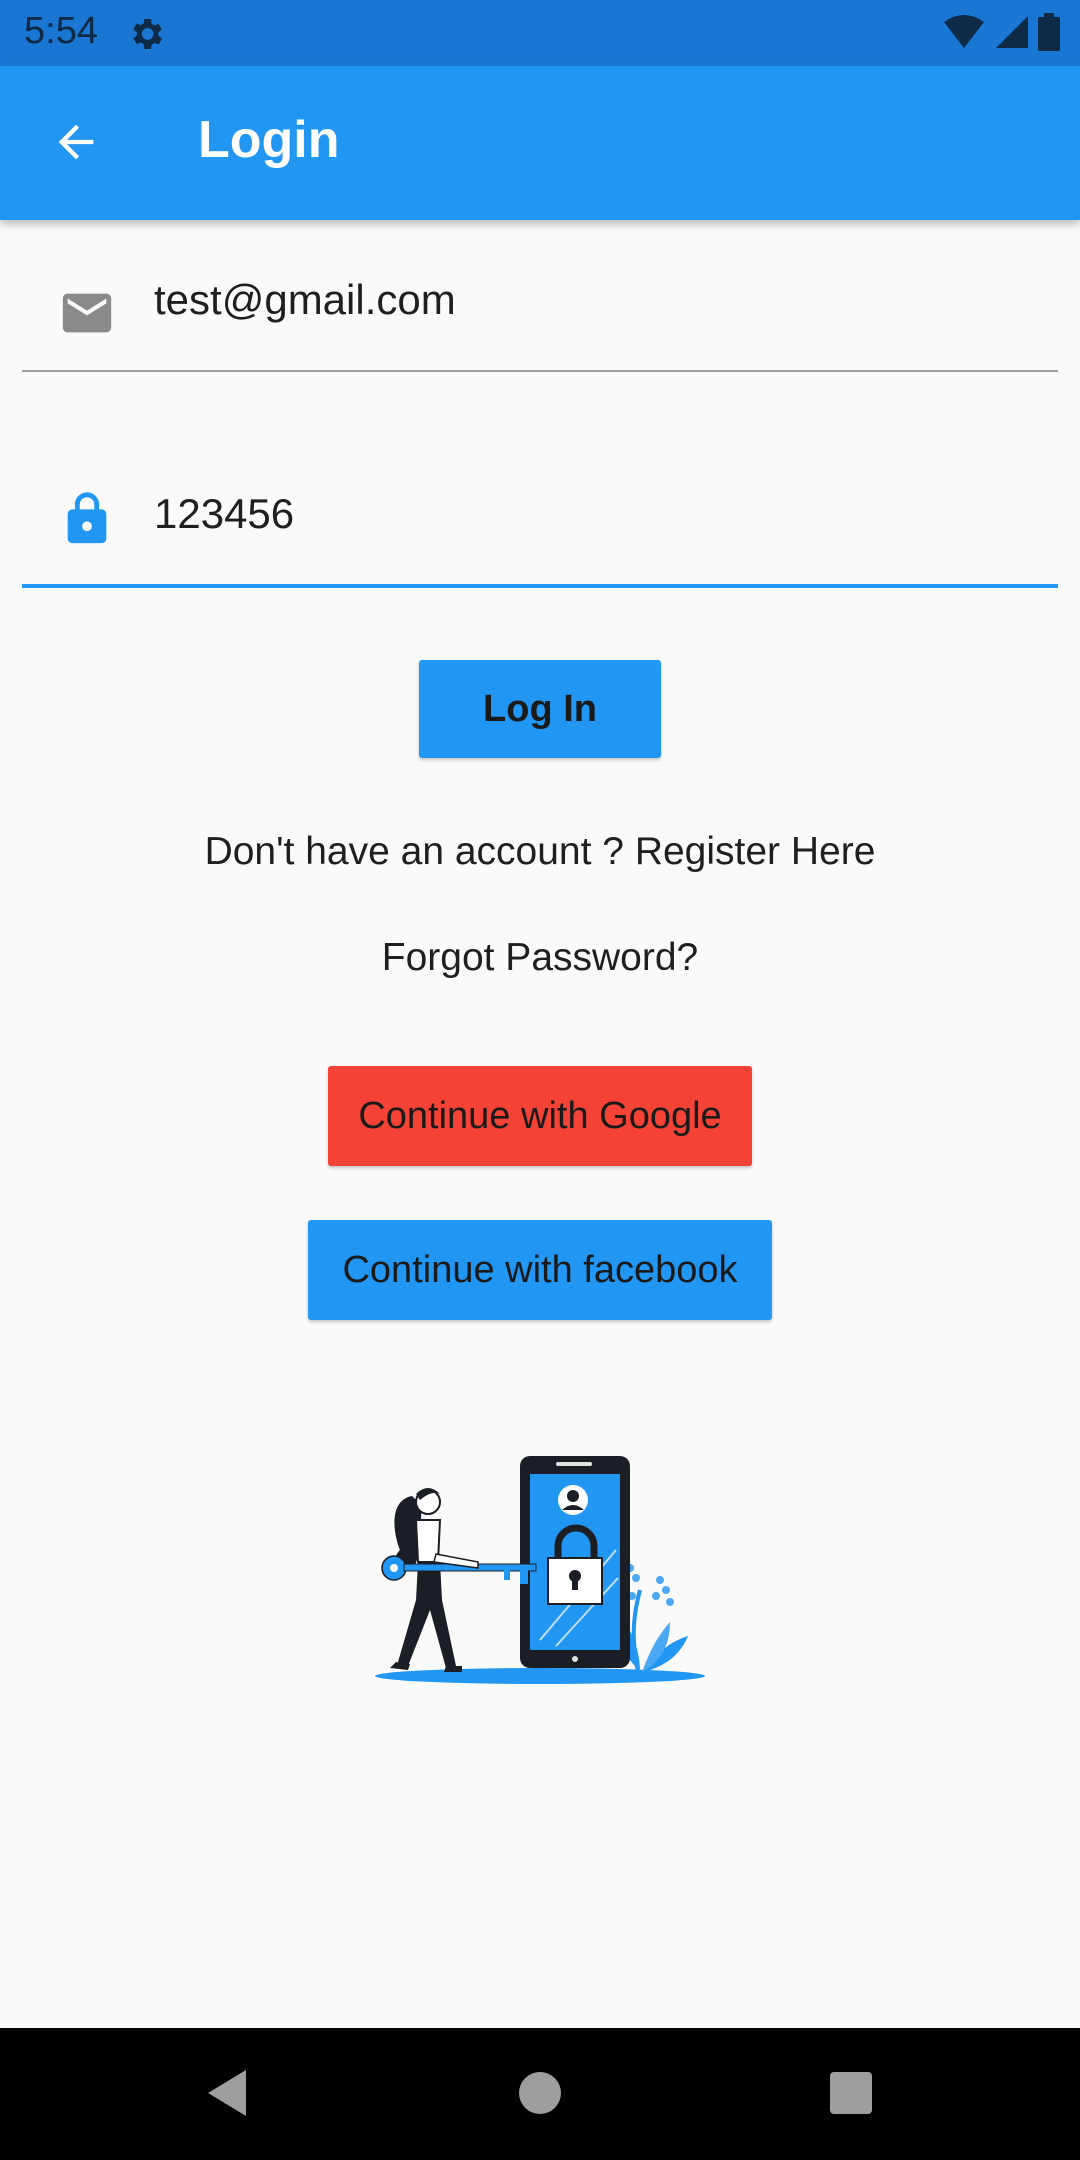 The width and height of the screenshot is (1080, 2160). What do you see at coordinates (540, 852) in the screenshot?
I see `register-link: Don't have an account ? Register Here` at bounding box center [540, 852].